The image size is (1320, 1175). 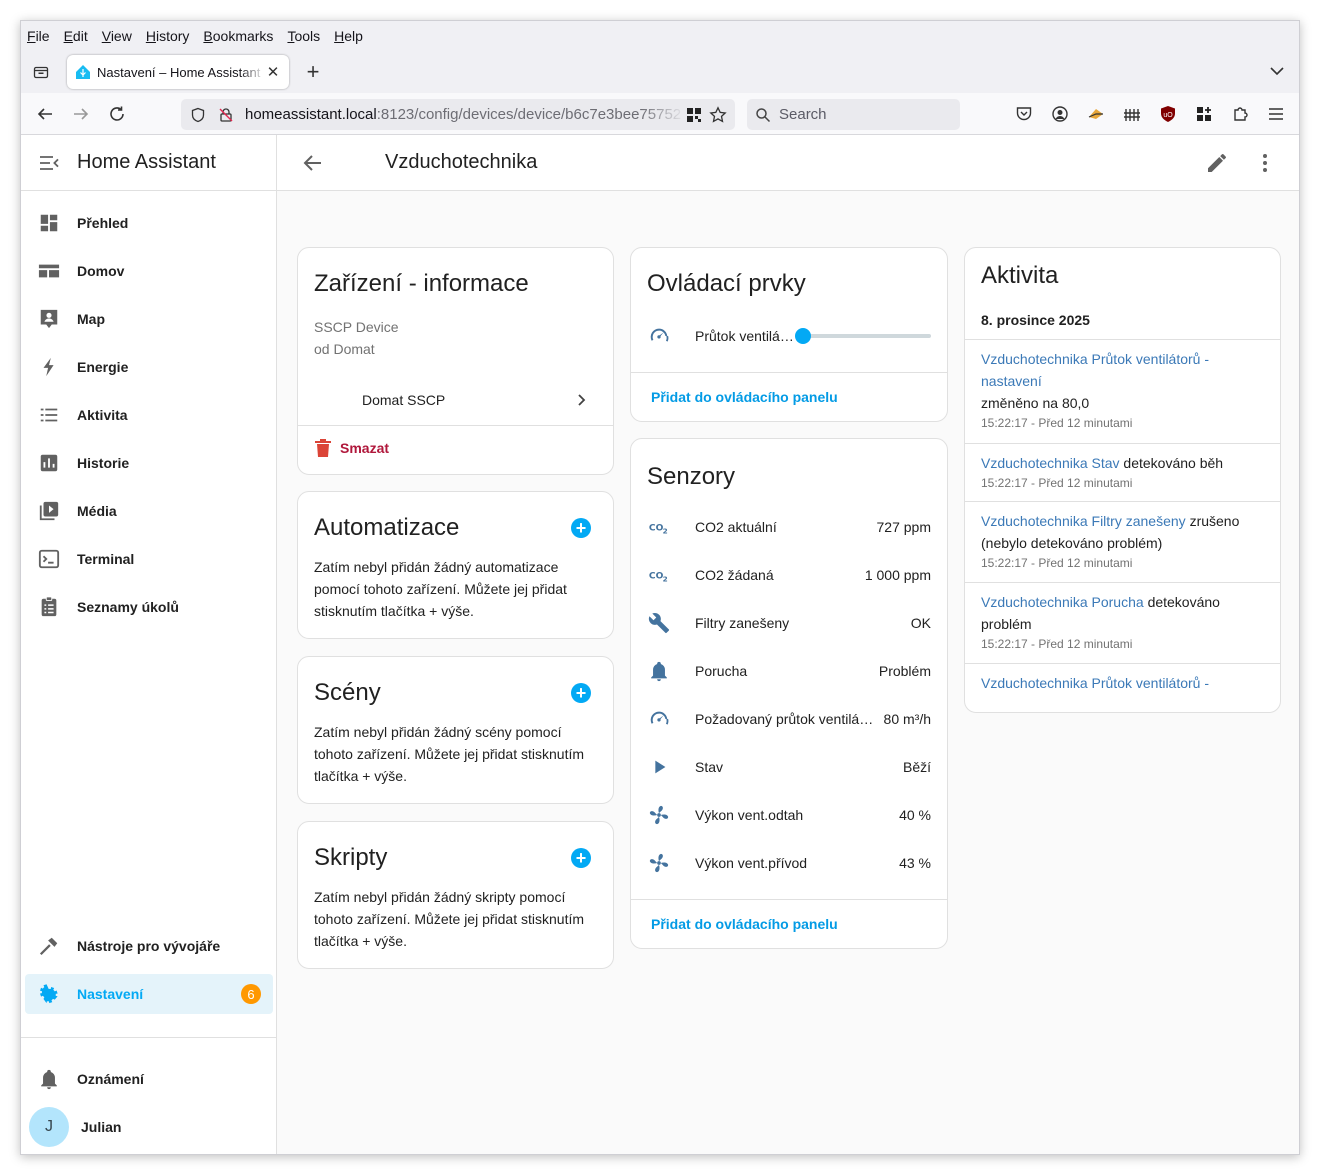 I want to click on add-automation-icon: +, so click(x=581, y=528).